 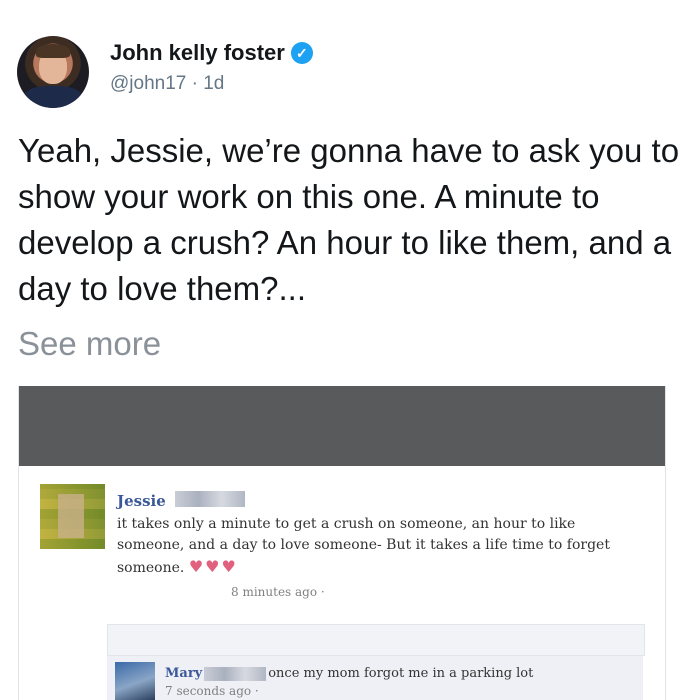 What do you see at coordinates (301, 53) in the screenshot?
I see `verified-badge-icon: ✓` at bounding box center [301, 53].